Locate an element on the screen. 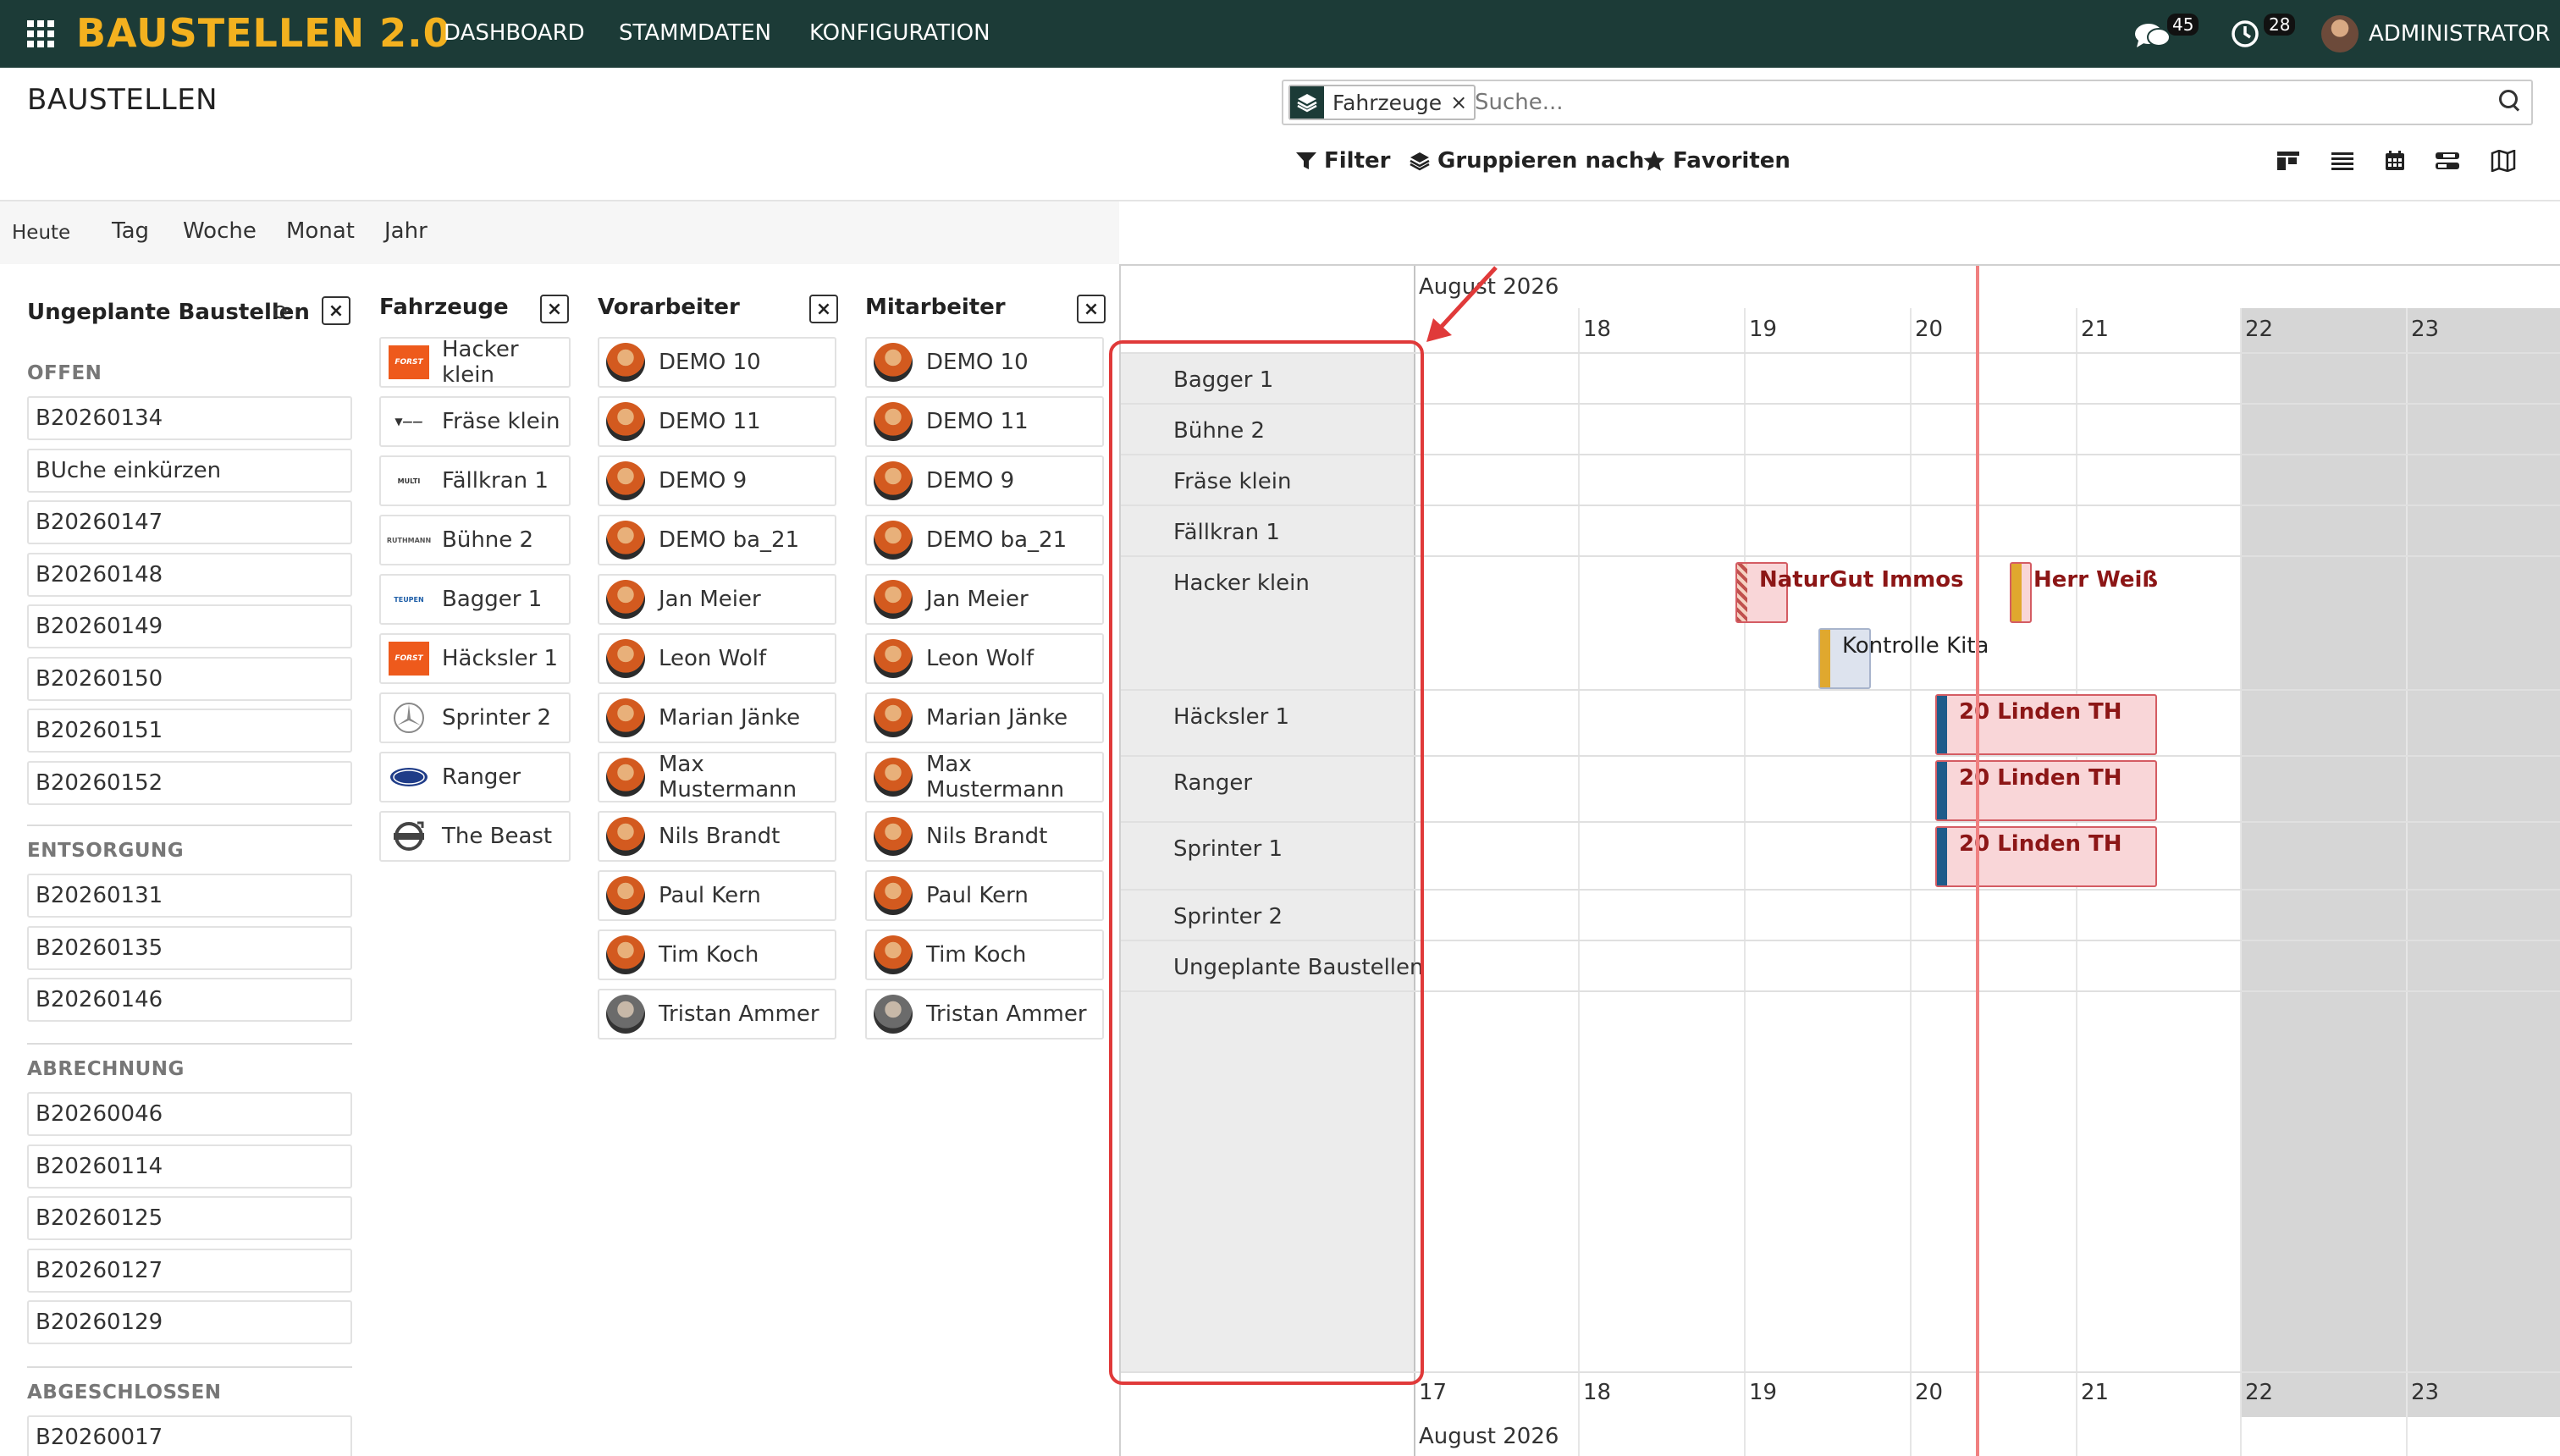  vehicle-card: FORST Hacker klein is located at coordinates (475, 363).